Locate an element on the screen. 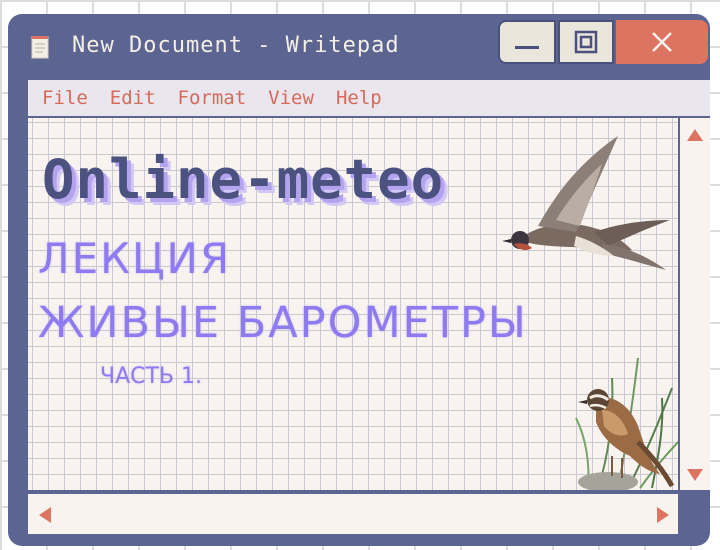 This screenshot has width=720, height=550. menu-bar: File Edit Format View Help is located at coordinates (369, 98).